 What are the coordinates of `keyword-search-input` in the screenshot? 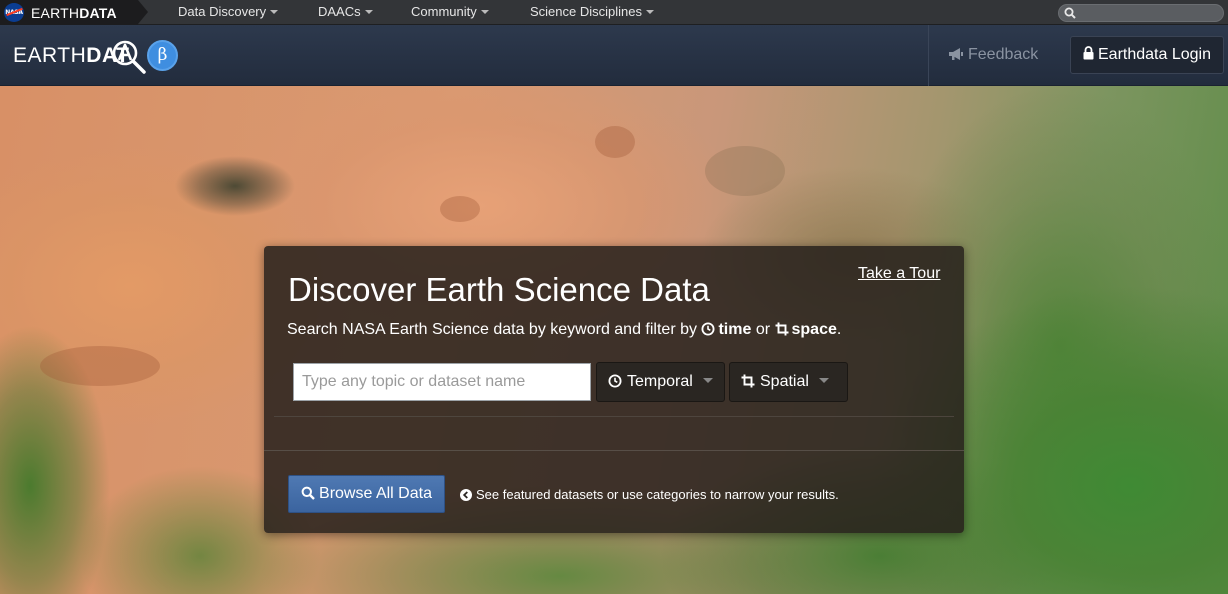 It's located at (442, 382).